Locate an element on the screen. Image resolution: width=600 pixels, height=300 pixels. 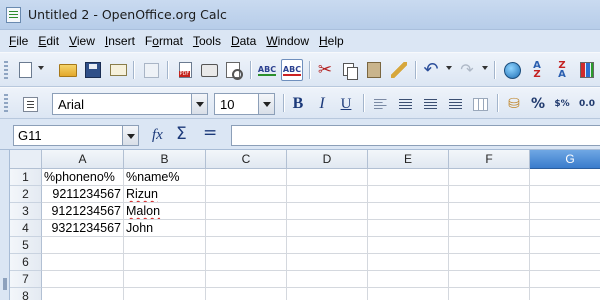
bold-button: B is located at coordinates (298, 104).